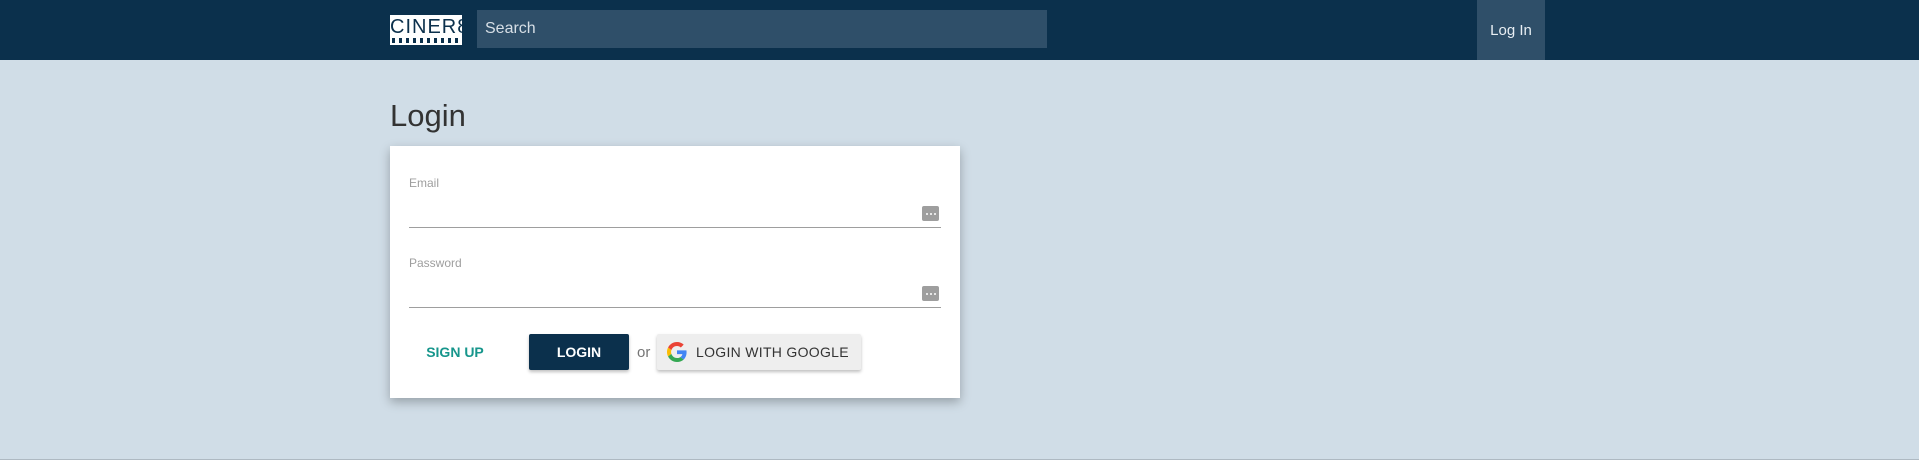 The height and width of the screenshot is (460, 1919). I want to click on email-field, so click(675, 213).